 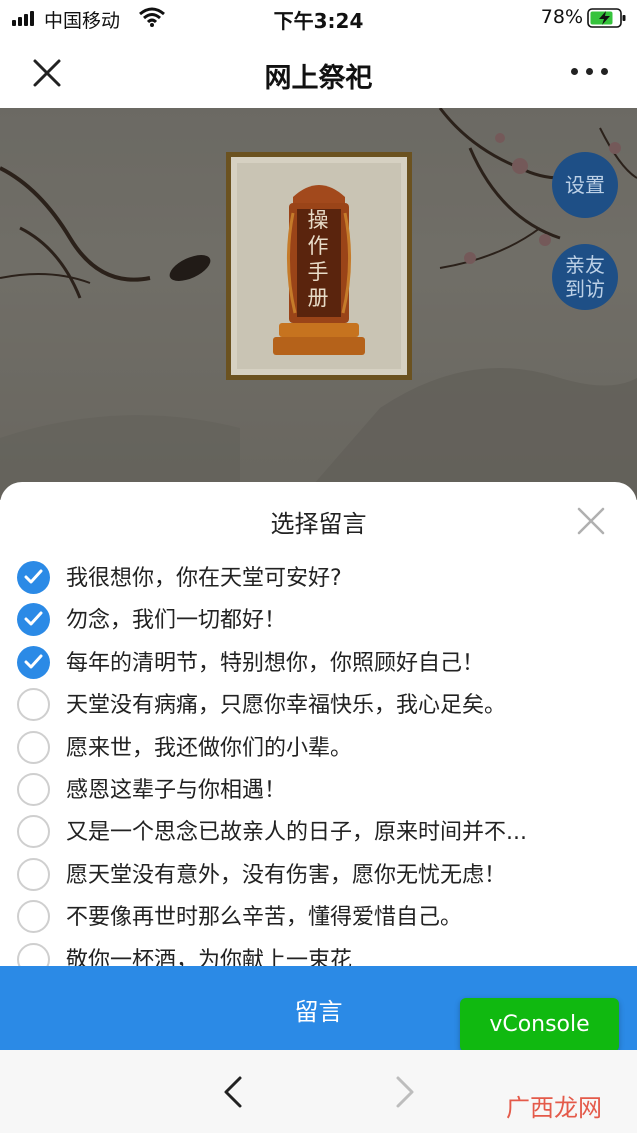 I want to click on message-option: 不要像再世时那么辛苦，懂得爱惜自己。, so click(x=318, y=918).